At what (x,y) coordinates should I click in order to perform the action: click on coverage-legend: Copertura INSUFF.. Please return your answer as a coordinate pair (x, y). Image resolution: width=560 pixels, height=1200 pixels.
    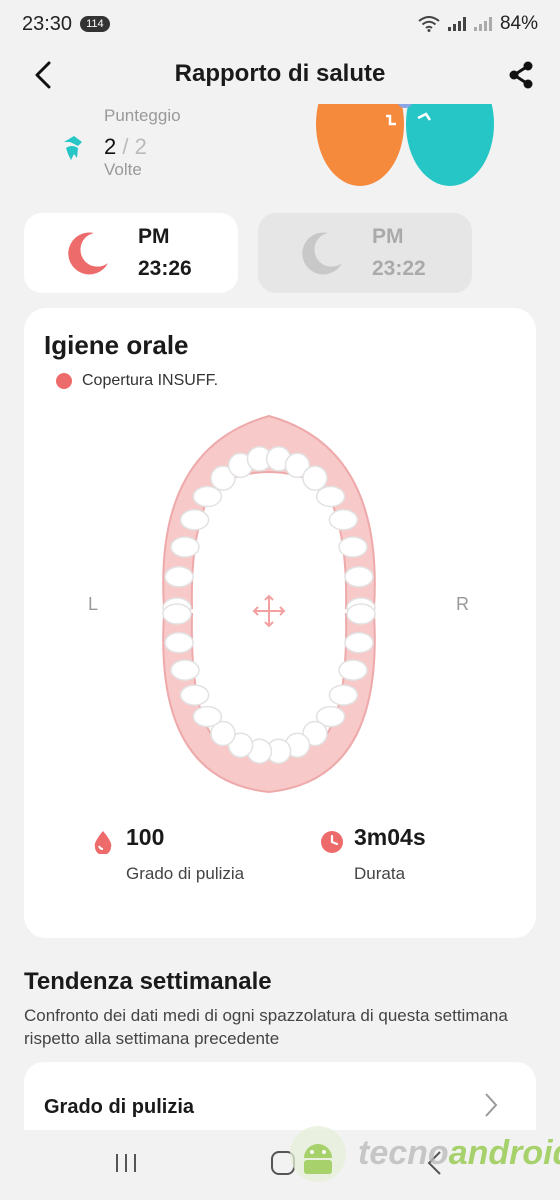
    Looking at the image, I should click on (137, 381).